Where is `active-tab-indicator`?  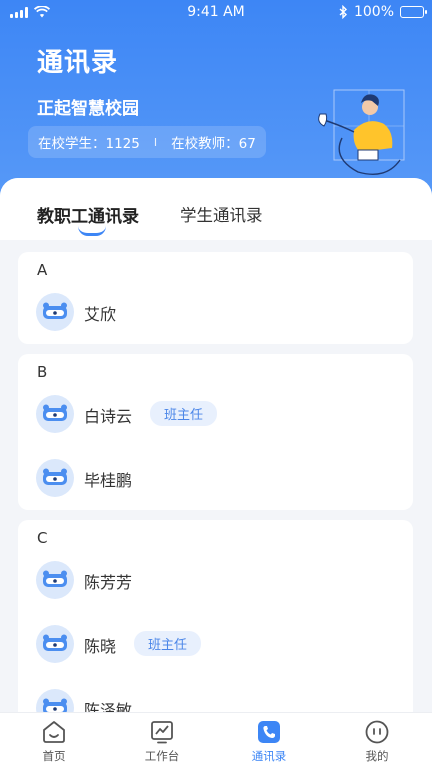
active-tab-indicator is located at coordinates (92, 231).